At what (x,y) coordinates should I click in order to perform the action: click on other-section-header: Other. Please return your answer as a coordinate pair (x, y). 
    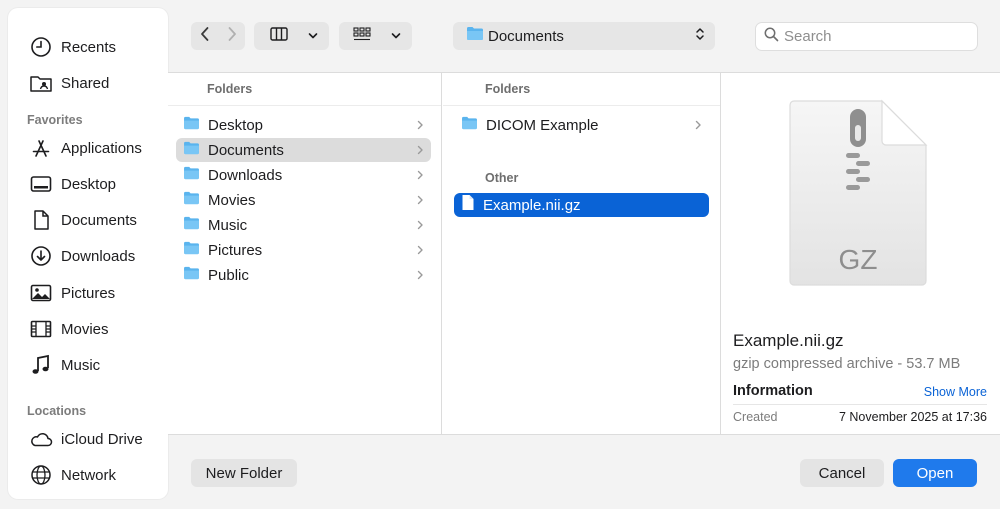
    Looking at the image, I should click on (502, 178).